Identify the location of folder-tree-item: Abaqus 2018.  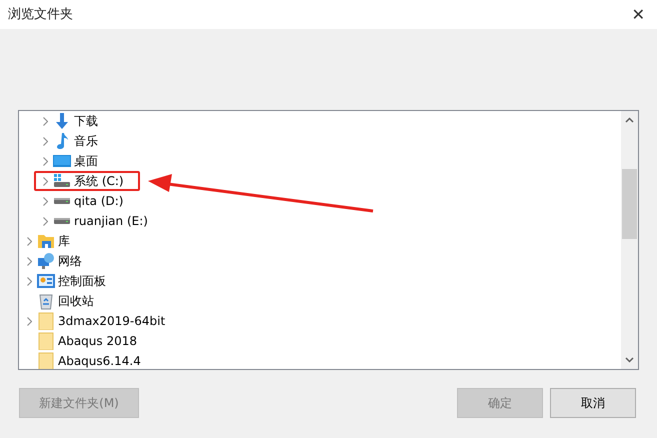
(98, 341).